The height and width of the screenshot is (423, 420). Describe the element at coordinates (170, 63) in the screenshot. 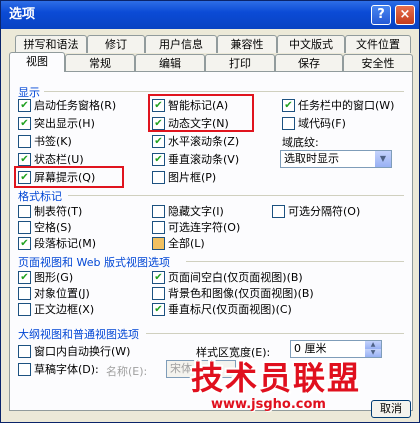

I see `tab-edit: 编辑` at that location.